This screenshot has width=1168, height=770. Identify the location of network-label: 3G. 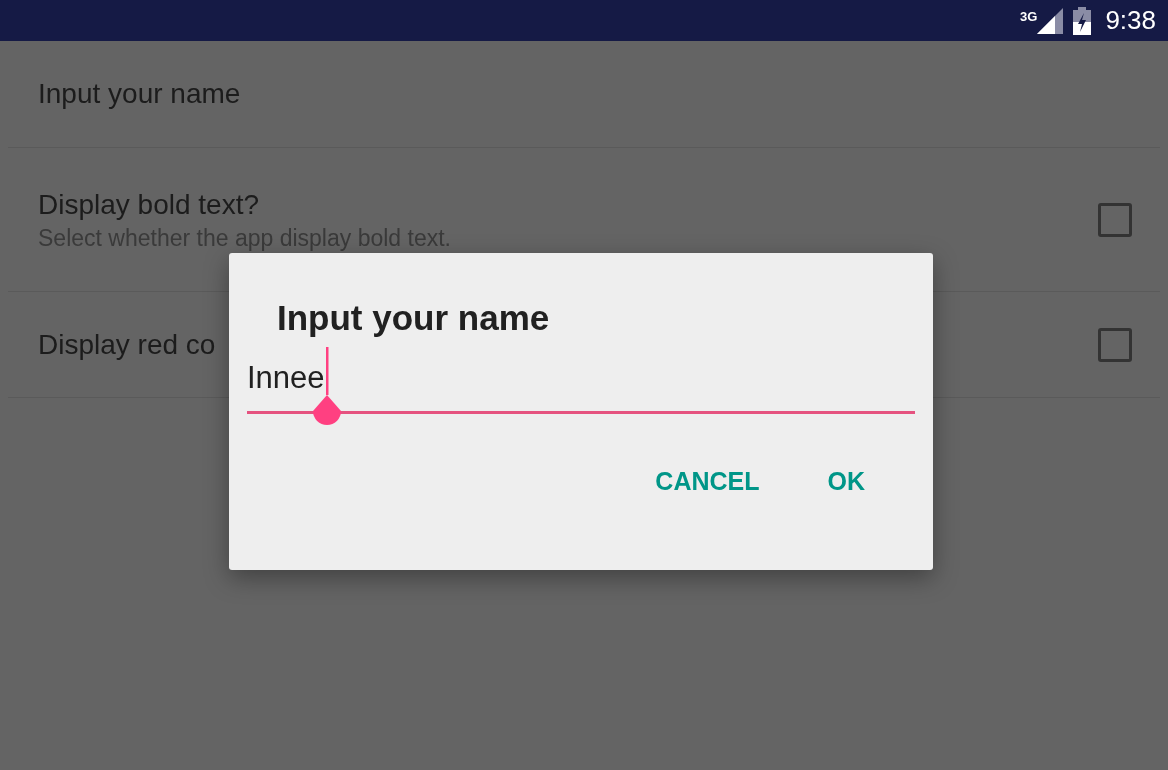
(1029, 16).